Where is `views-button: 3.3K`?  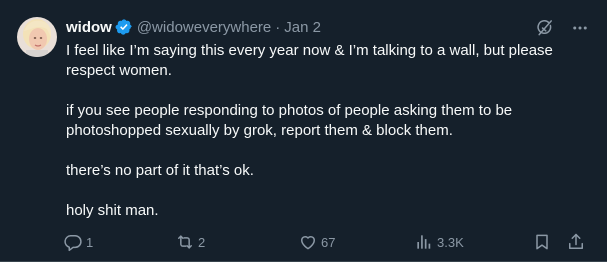
views-button: 3.3K is located at coordinates (439, 242).